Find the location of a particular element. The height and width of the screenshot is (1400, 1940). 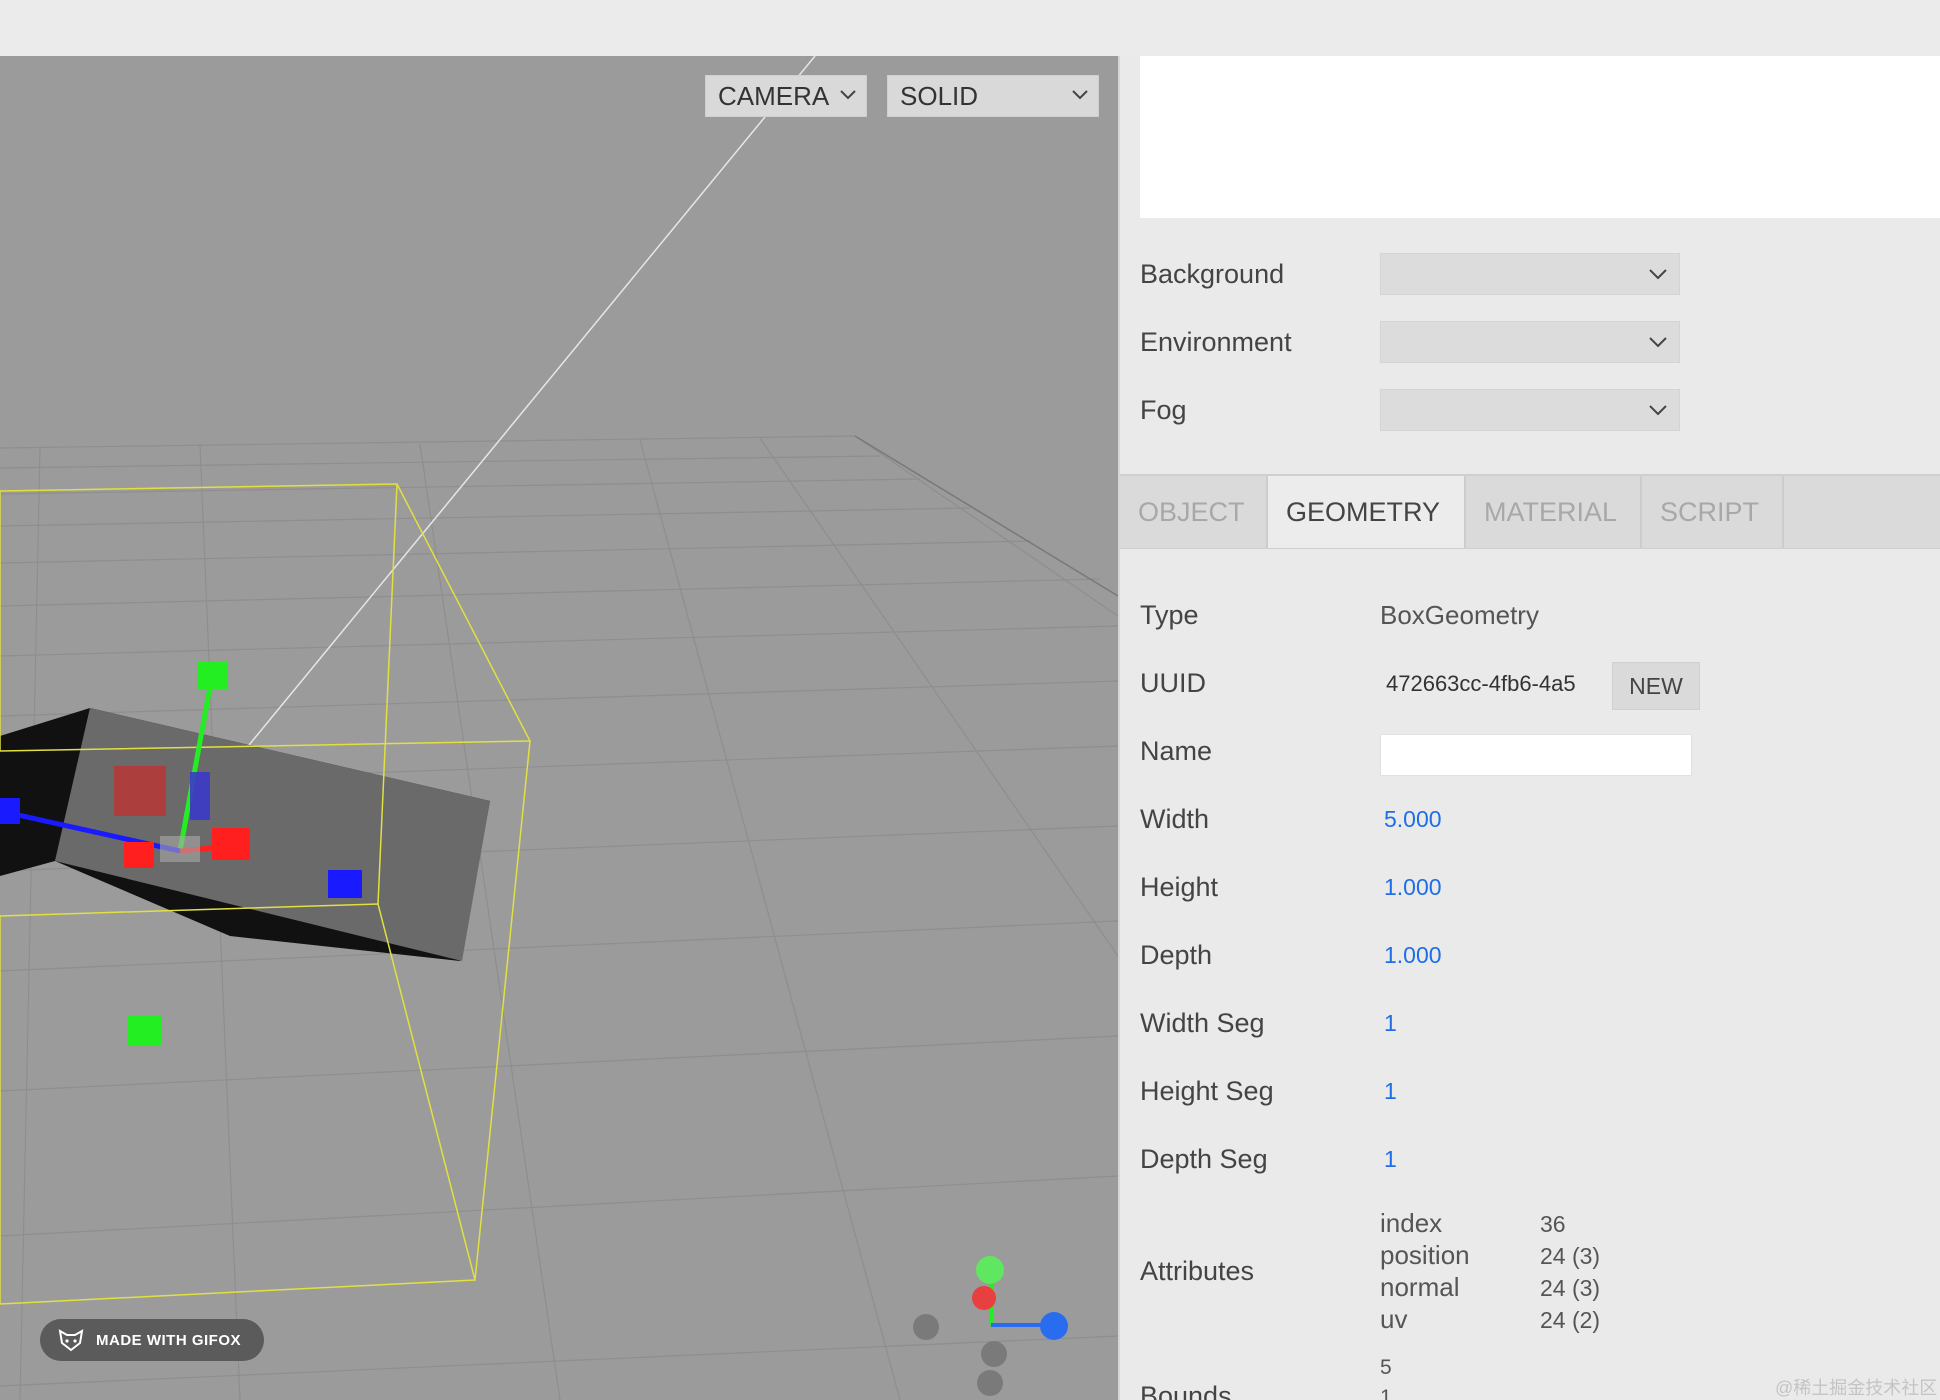

inspector-tabs: OBJECT GEOMETRY MATERIAL SCRIPT is located at coordinates (1530, 511).